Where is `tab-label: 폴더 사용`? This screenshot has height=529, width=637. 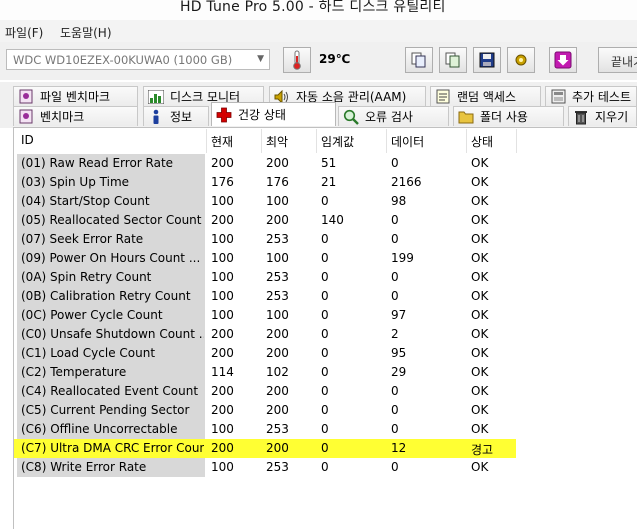 tab-label: 폴더 사용 is located at coordinates (504, 117).